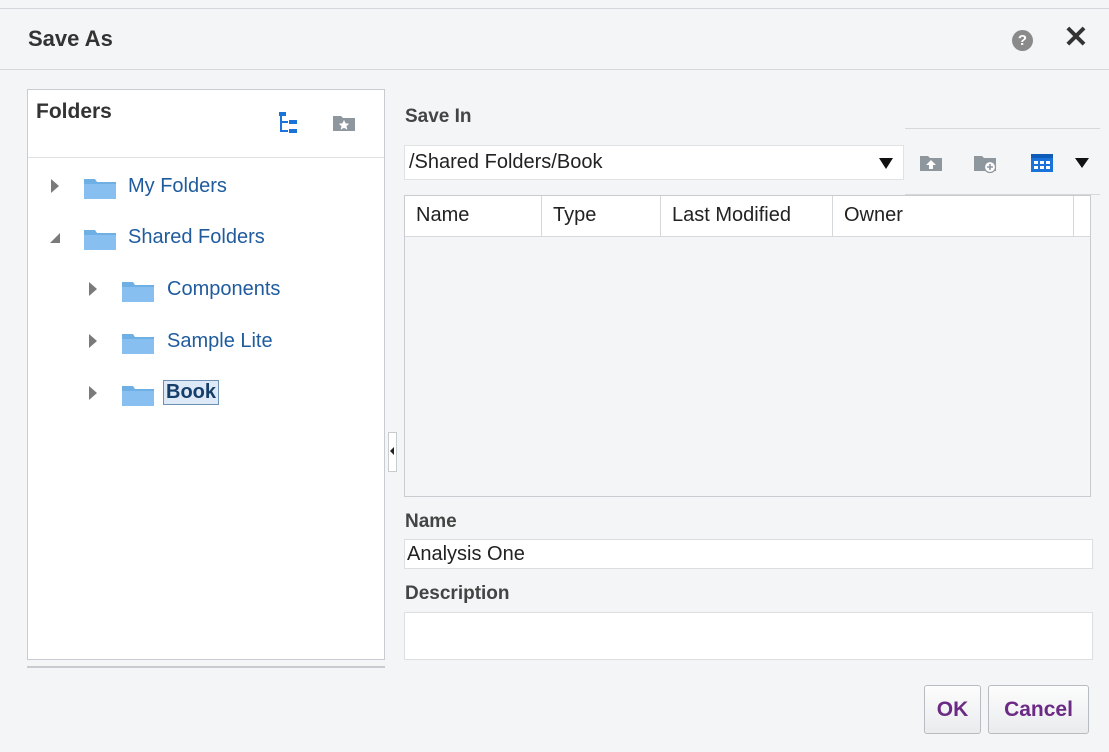  What do you see at coordinates (289, 123) in the screenshot?
I see `tree-view-icon` at bounding box center [289, 123].